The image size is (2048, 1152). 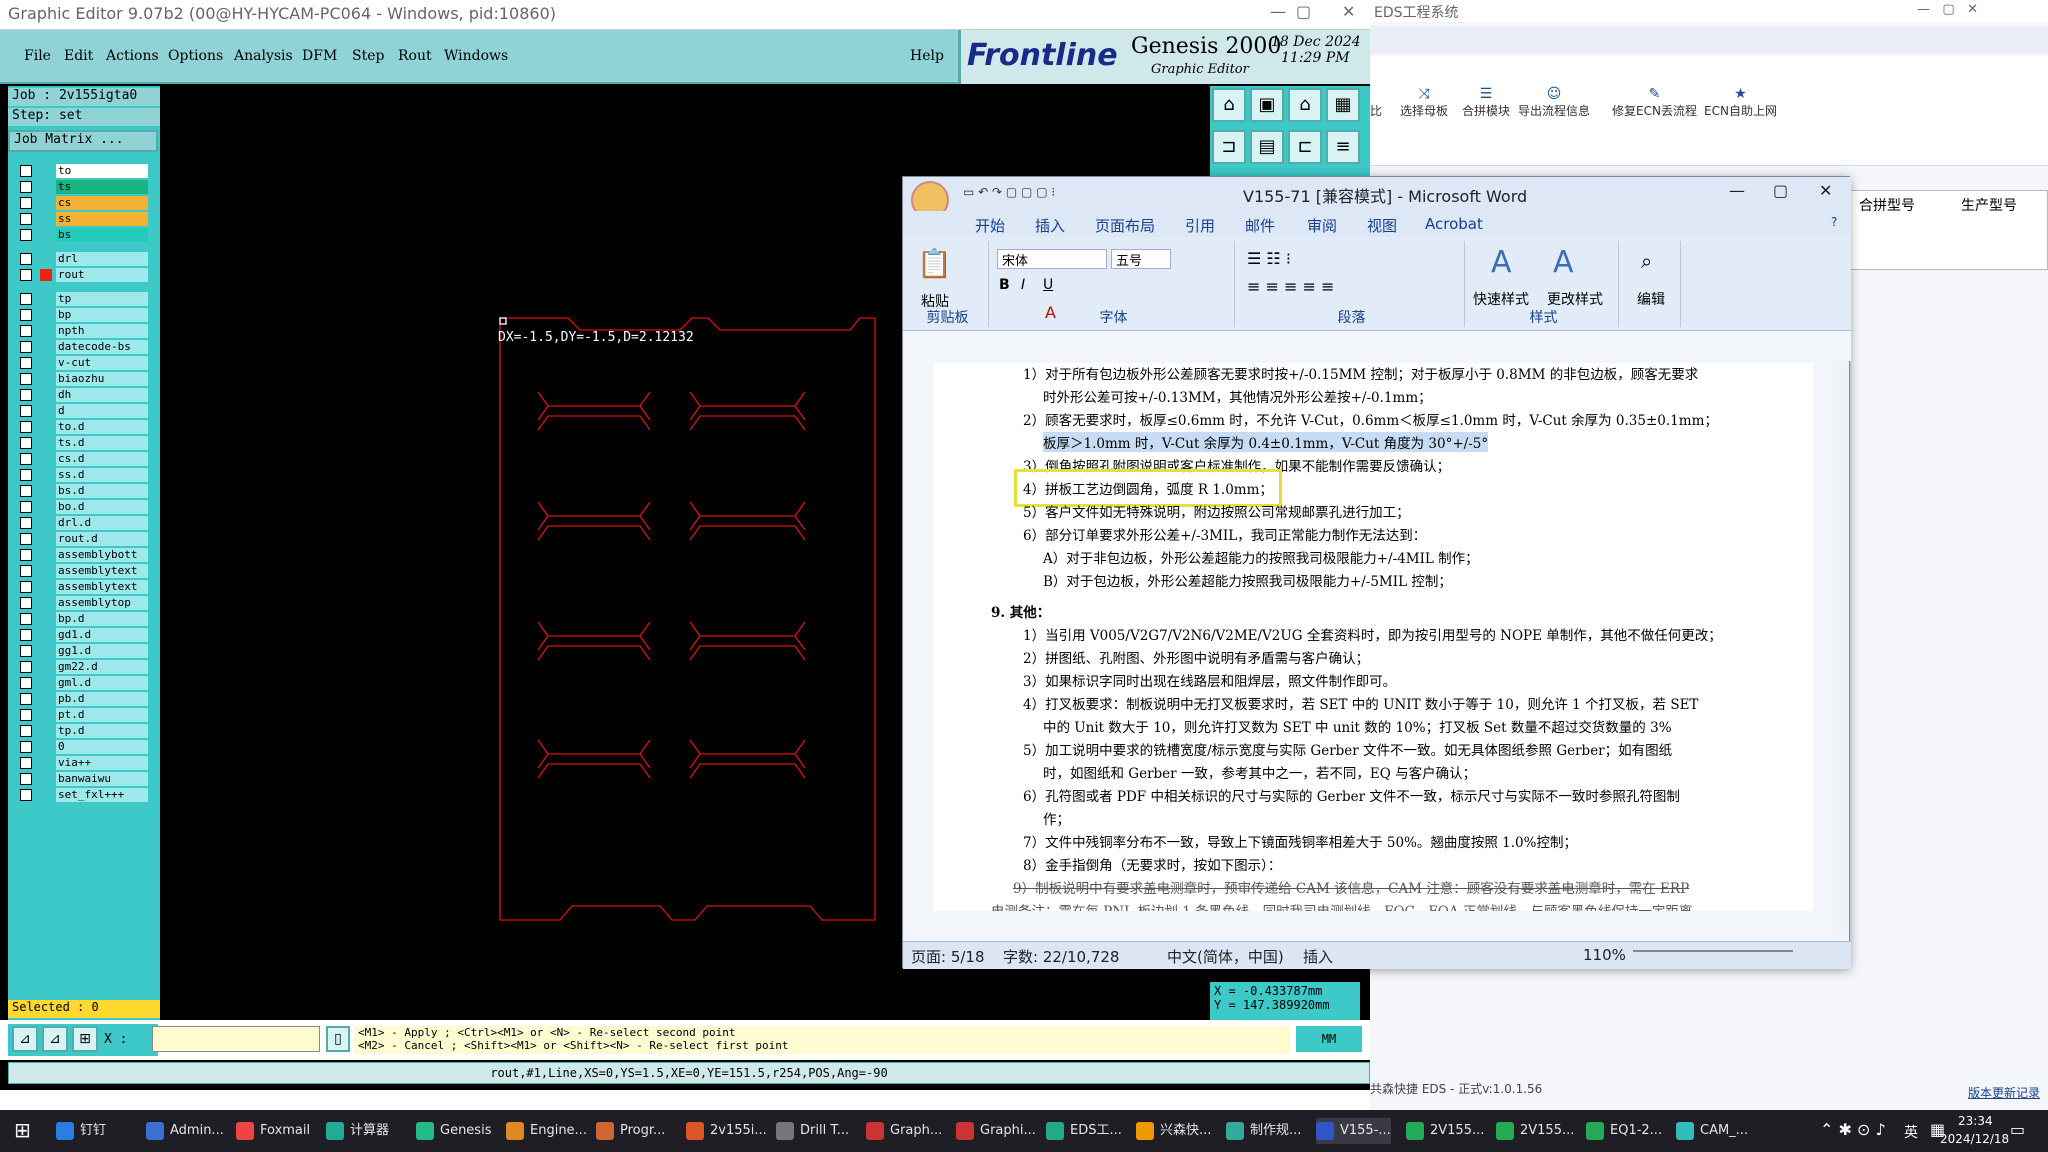 What do you see at coordinates (453, 1131) in the screenshot?
I see `taskbar-item: Genesis` at bounding box center [453, 1131].